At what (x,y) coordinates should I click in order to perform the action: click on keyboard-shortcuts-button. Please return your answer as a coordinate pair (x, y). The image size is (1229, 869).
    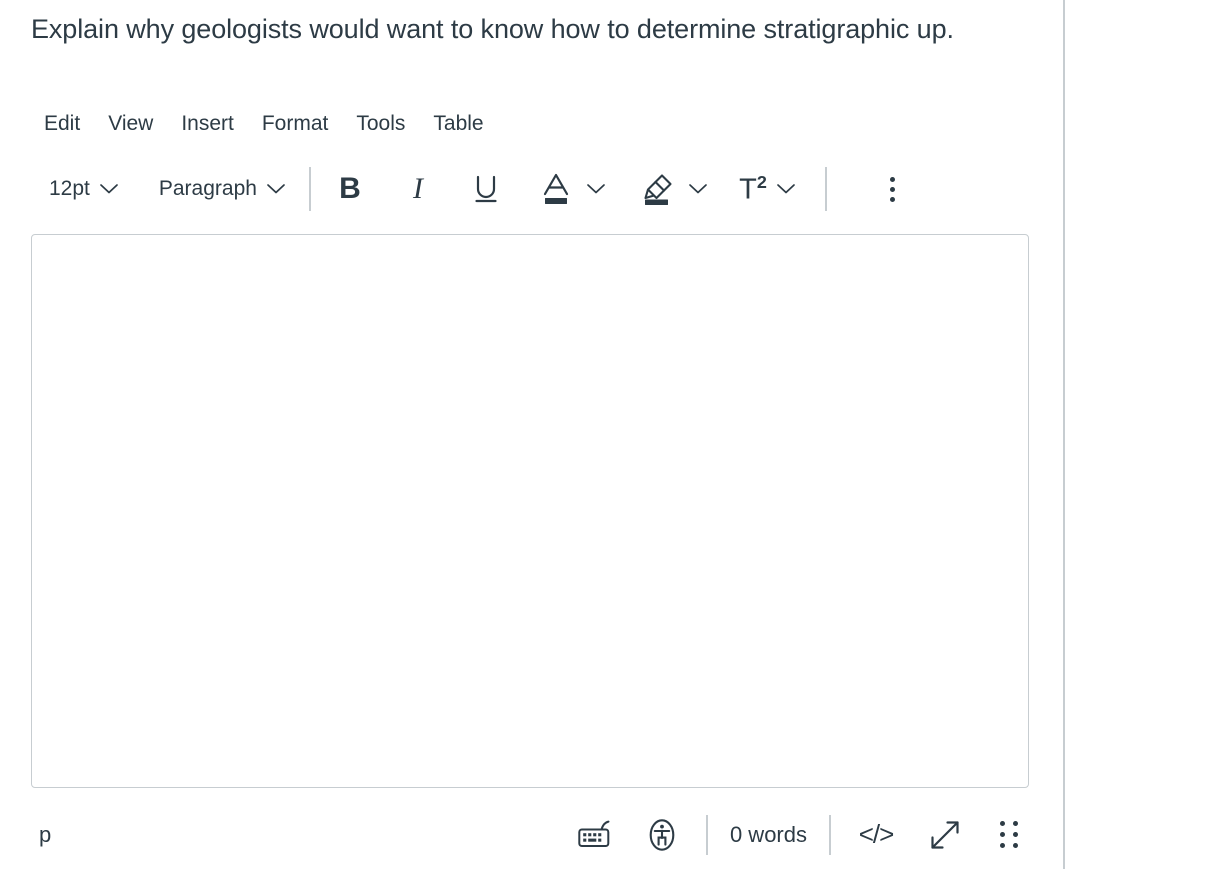
    Looking at the image, I should click on (596, 835).